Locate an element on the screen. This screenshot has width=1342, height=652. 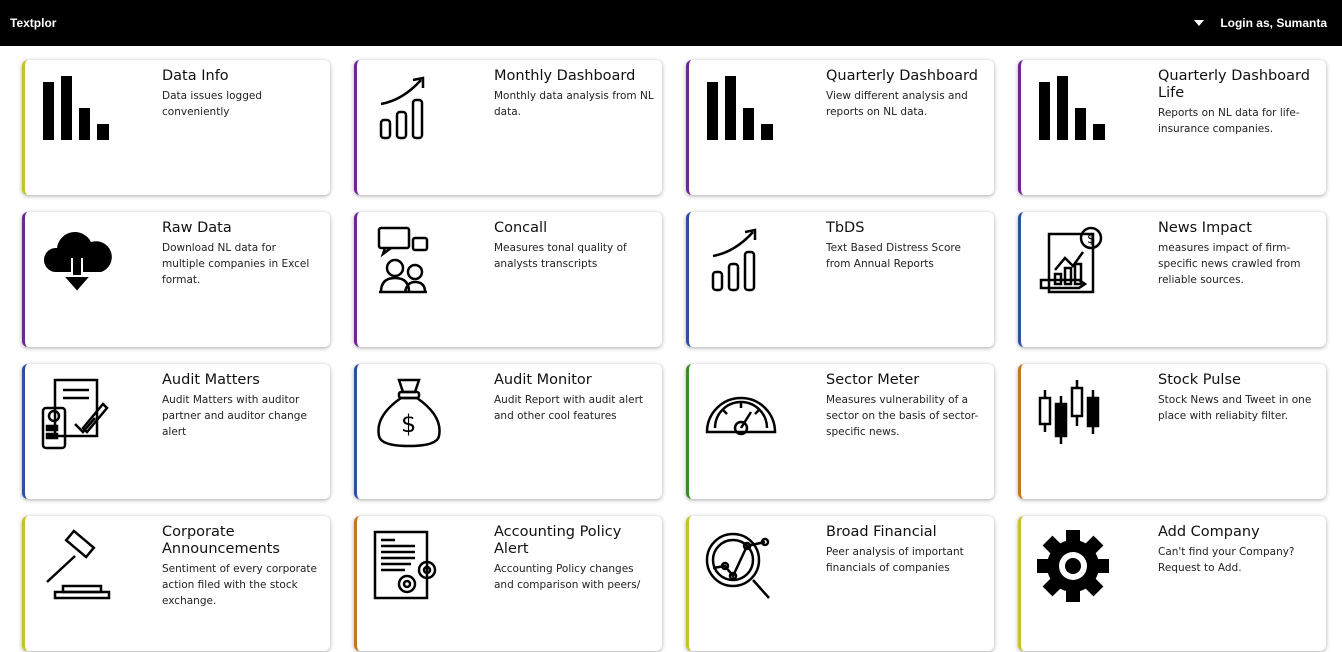
candlestick-icon is located at coordinates (1073, 414).